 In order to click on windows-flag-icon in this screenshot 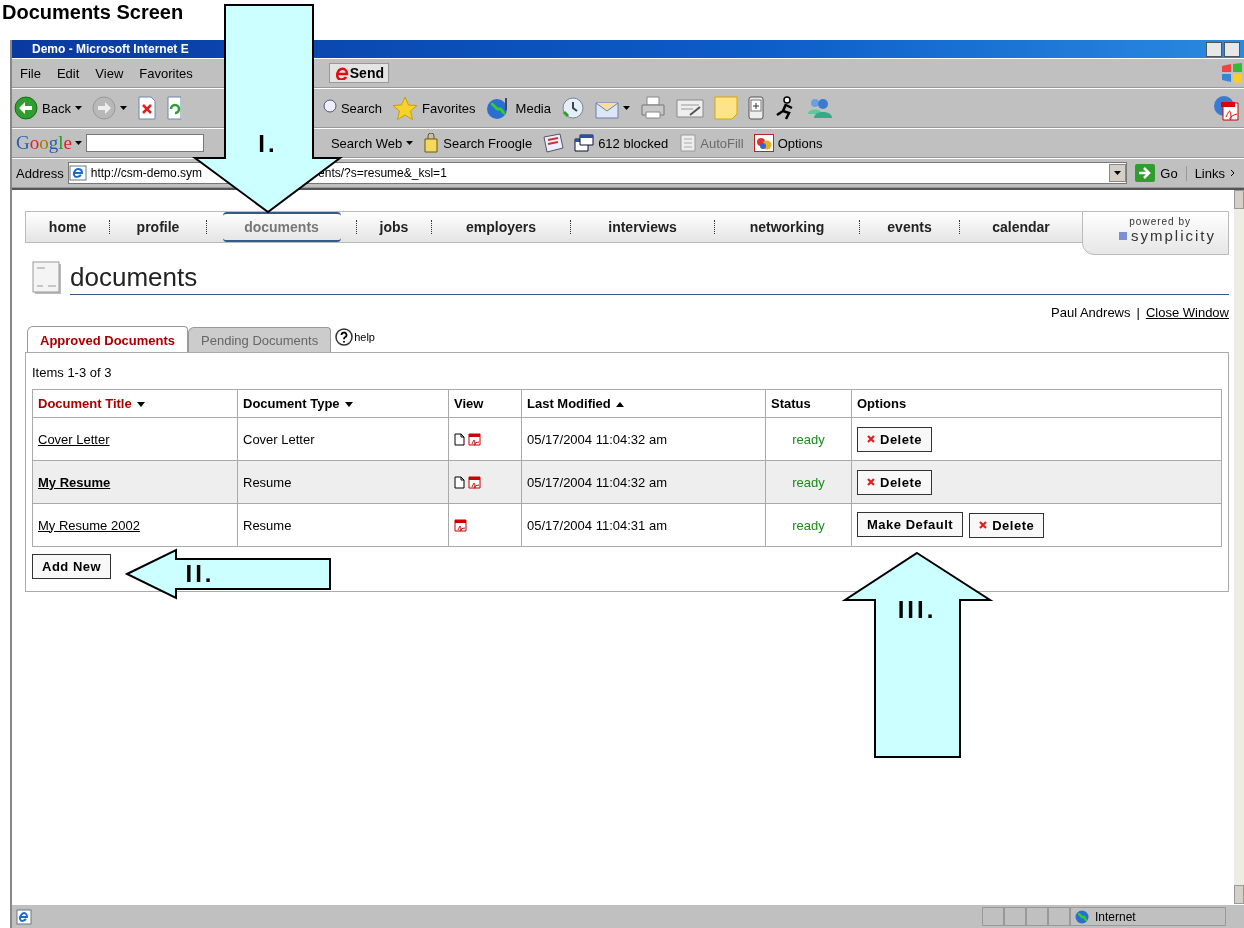, I will do `click(1232, 73)`.